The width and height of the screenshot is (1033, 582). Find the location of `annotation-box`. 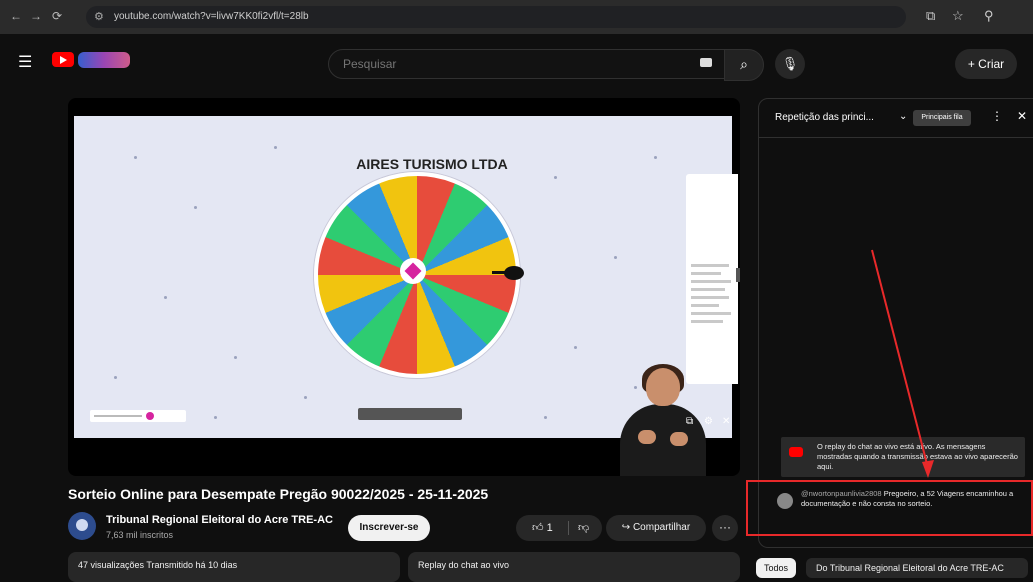

annotation-box is located at coordinates (889, 508).